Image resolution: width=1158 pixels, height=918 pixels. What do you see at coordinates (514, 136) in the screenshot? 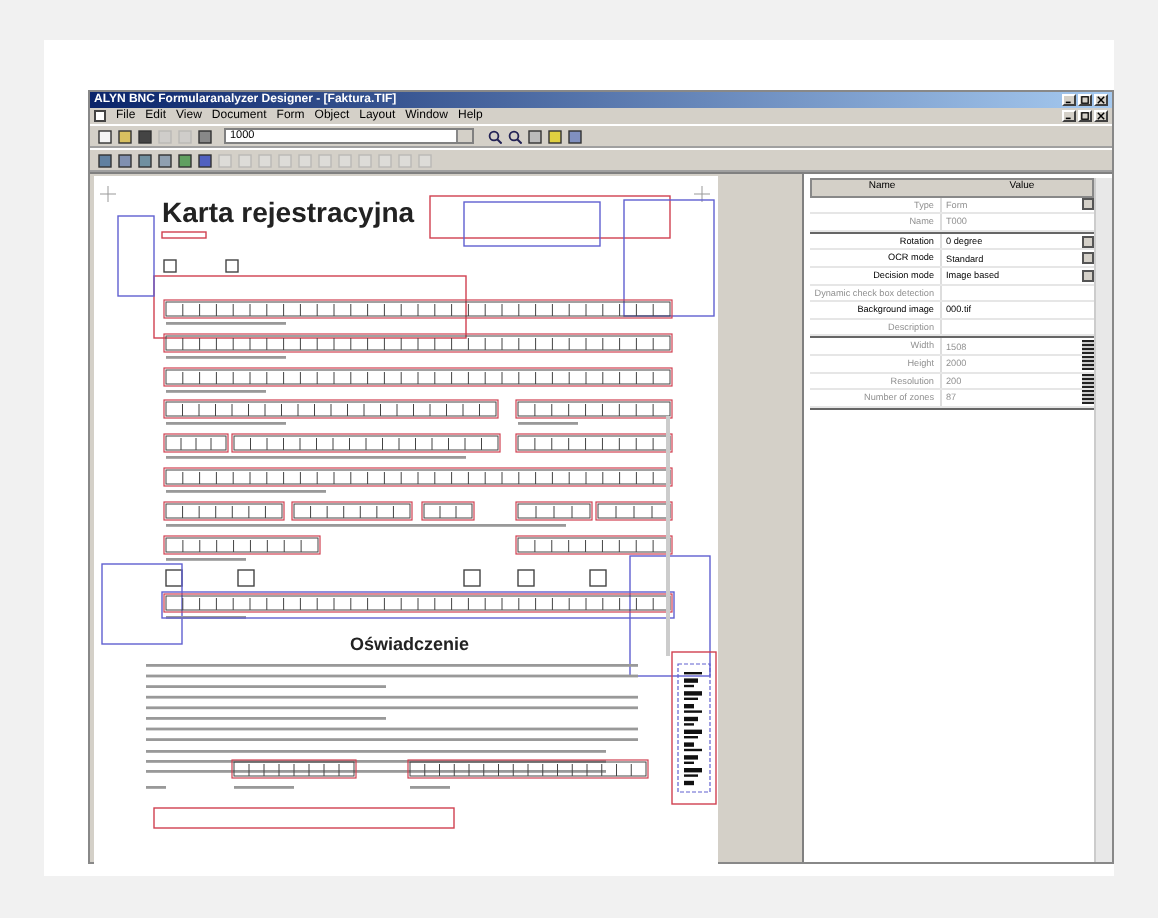
I see `zoom-out-icon` at bounding box center [514, 136].